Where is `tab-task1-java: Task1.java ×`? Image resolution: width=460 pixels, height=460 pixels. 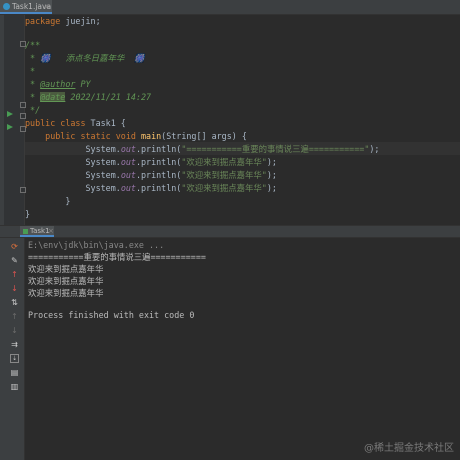
tab-task1-java: Task1.java × is located at coordinates (26, 7).